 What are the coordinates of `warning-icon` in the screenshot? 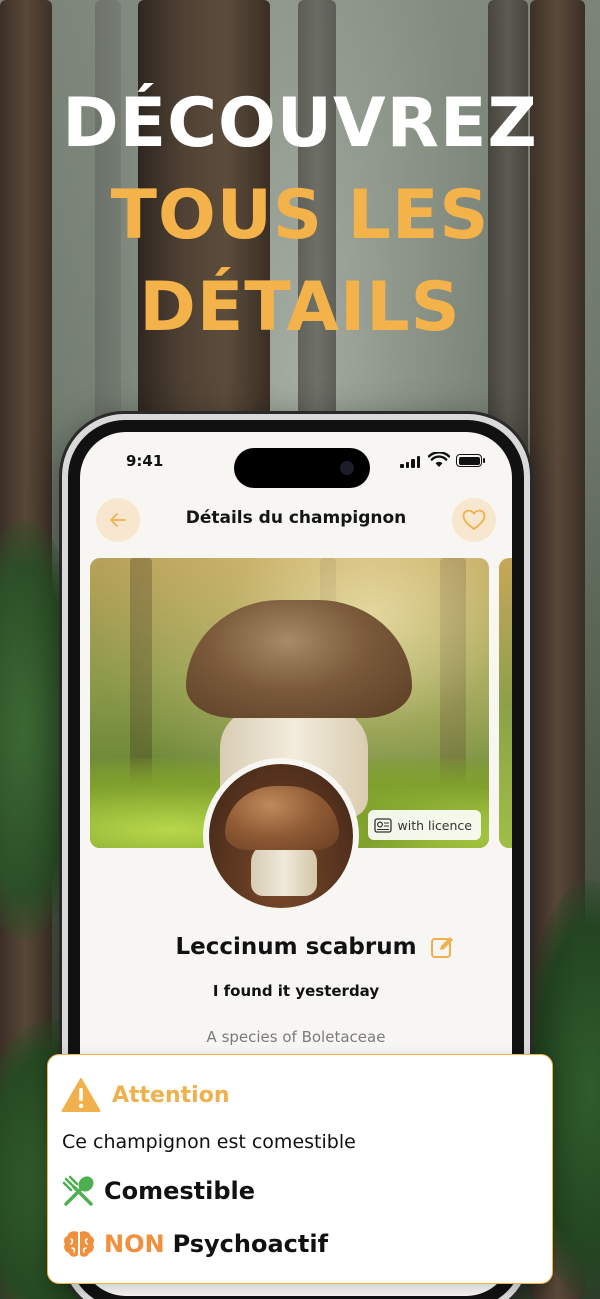 It's located at (81, 1095).